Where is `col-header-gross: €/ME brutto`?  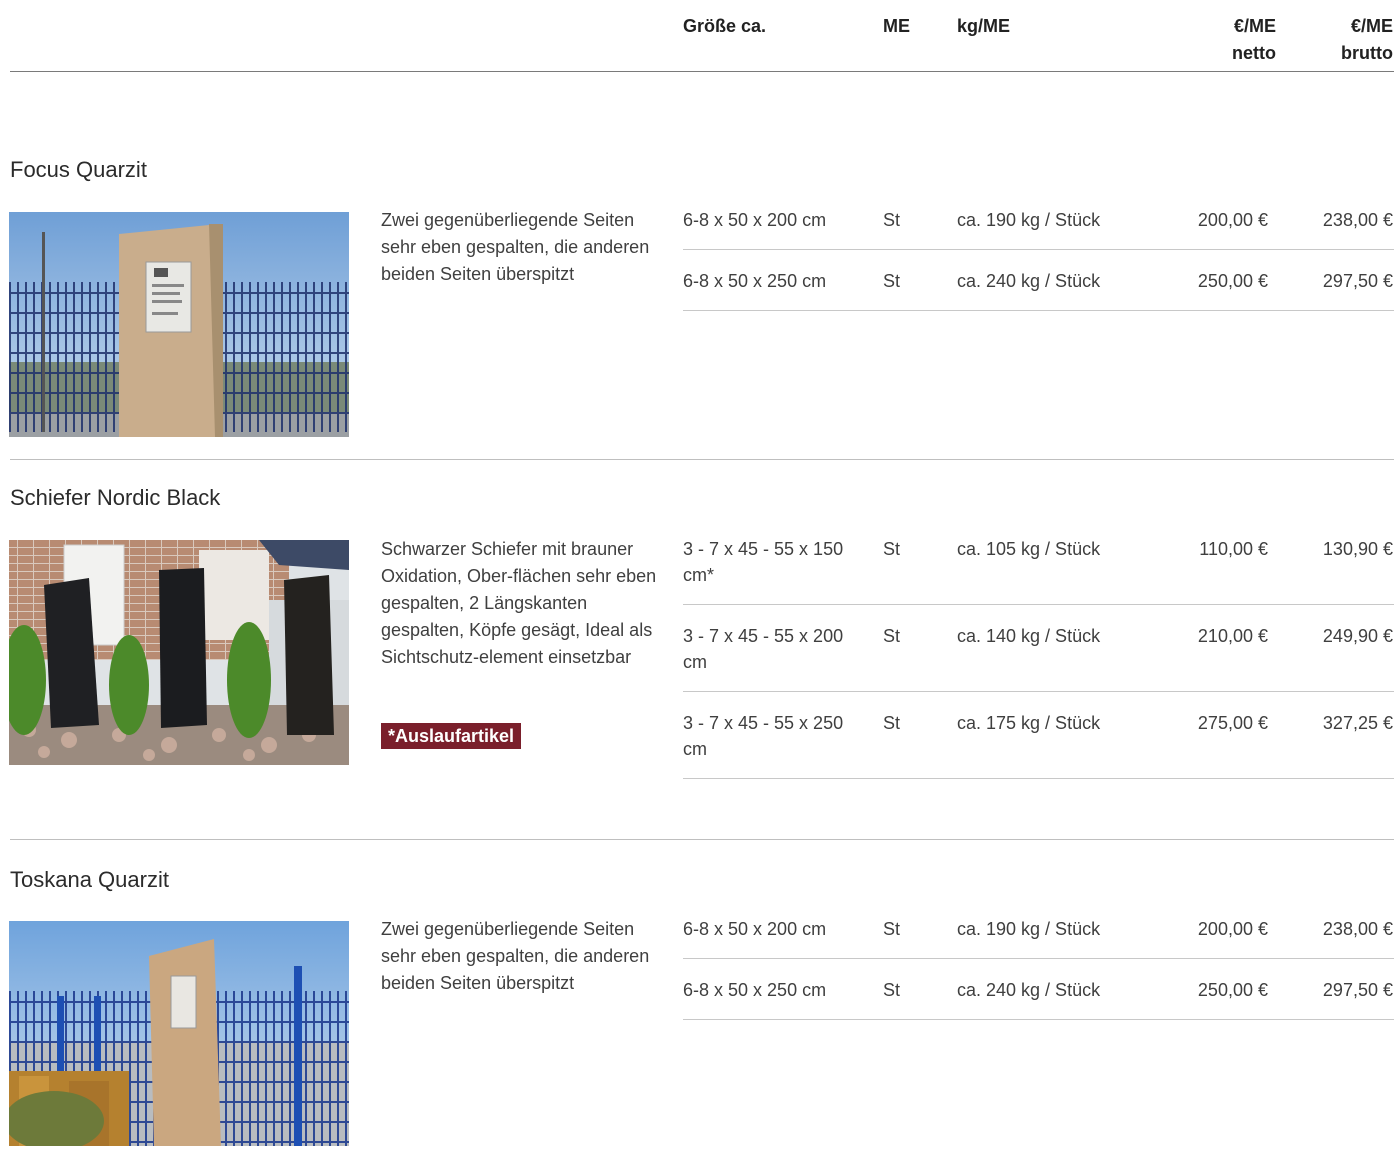
col-header-gross: €/ME brutto is located at coordinates (1343, 40).